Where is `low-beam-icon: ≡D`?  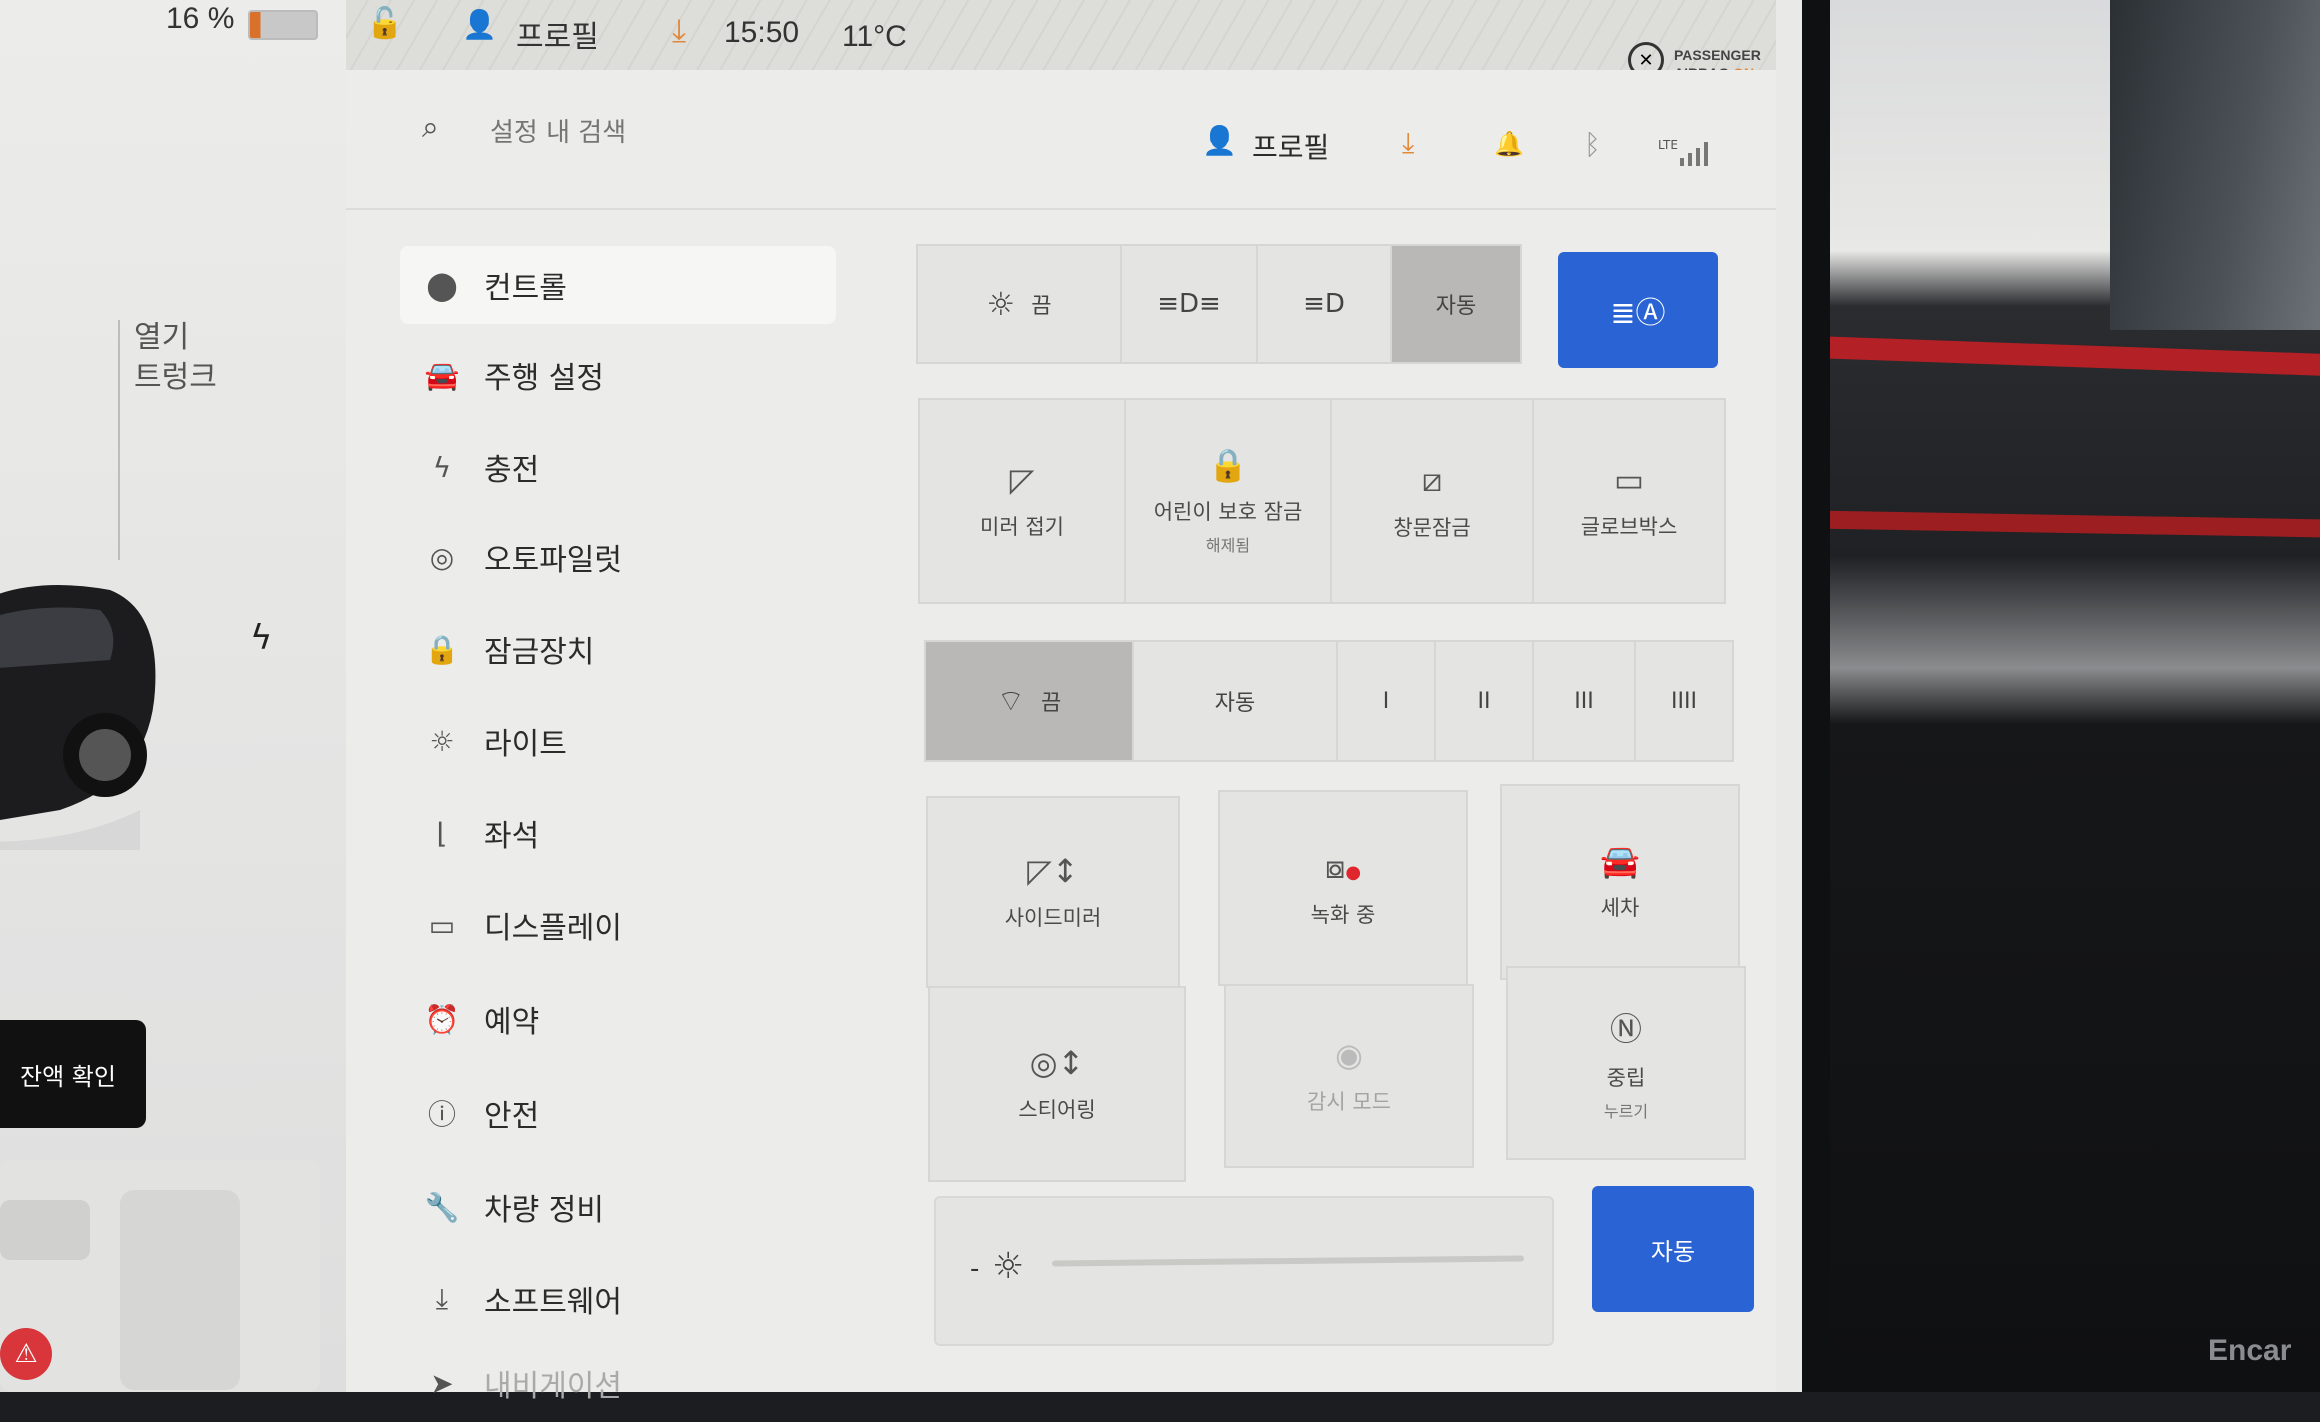
low-beam-icon: ≡D is located at coordinates (1324, 304).